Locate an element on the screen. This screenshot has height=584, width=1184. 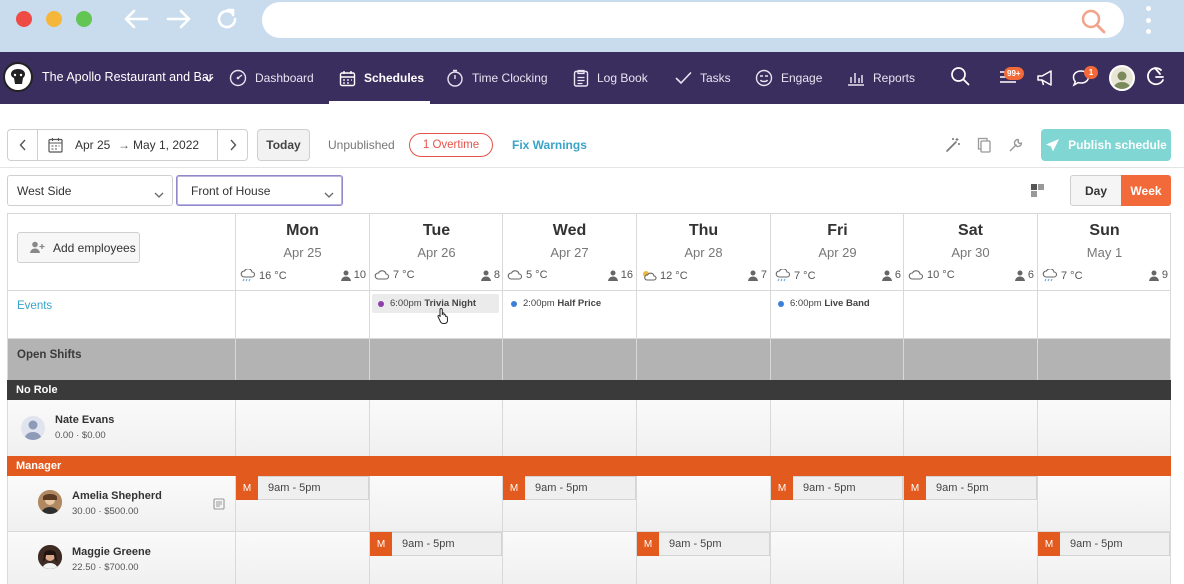
staff-count: 9 is located at coordinates (1158, 275).